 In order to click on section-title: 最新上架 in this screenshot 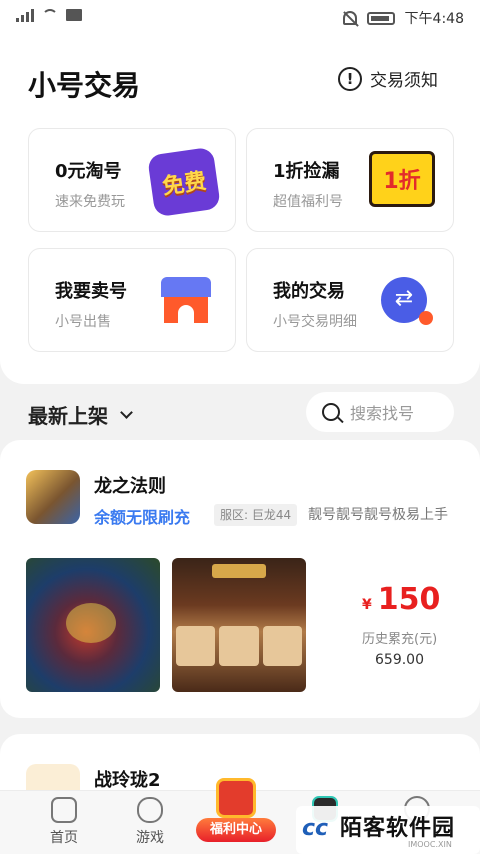, I will do `click(68, 416)`.